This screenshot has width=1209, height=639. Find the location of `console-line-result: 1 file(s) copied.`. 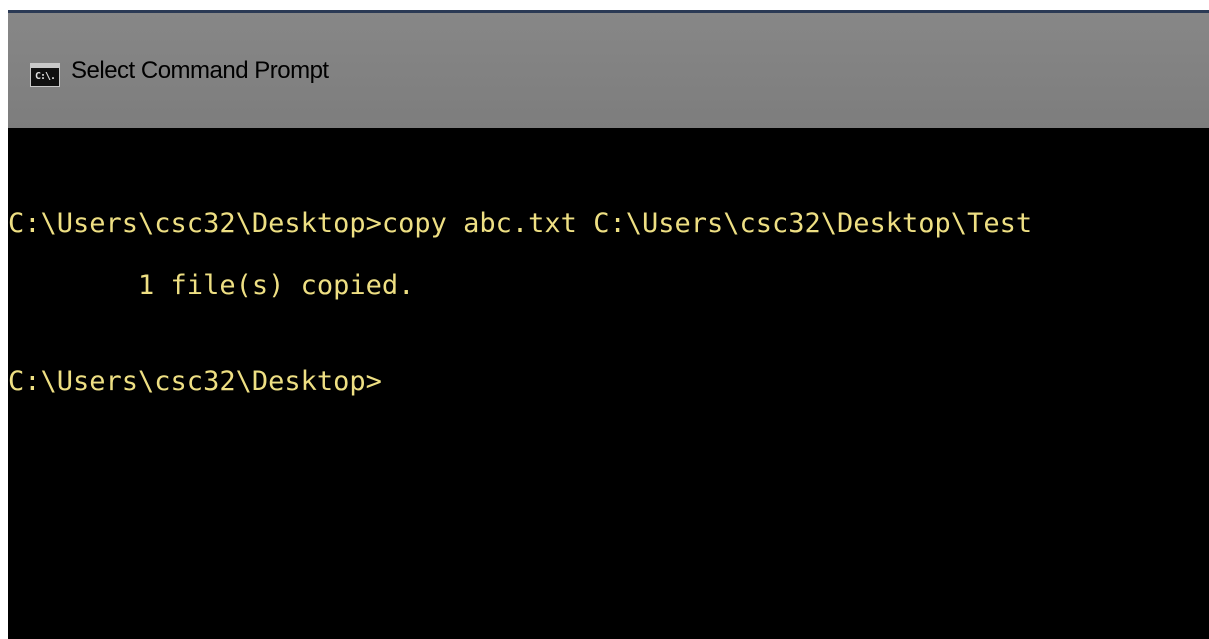

console-line-result: 1 file(s) copied. is located at coordinates (211, 285).